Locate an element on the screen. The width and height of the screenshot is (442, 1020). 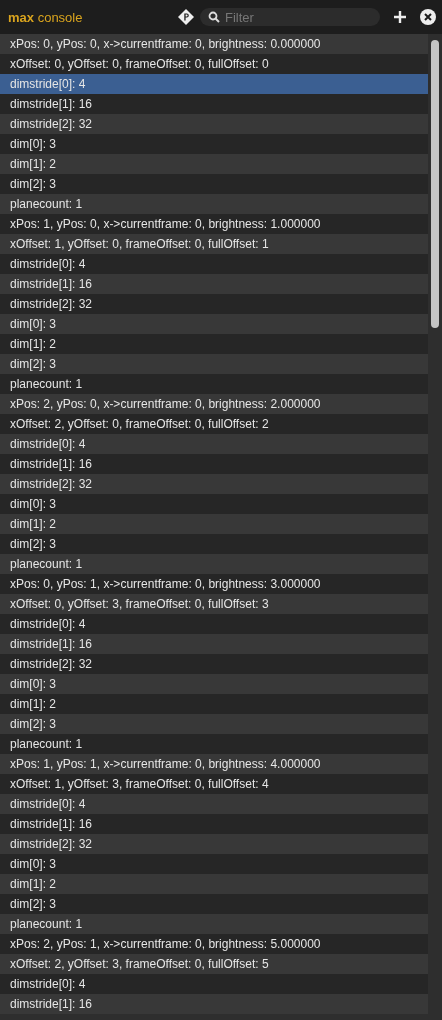
console-row: xOffset: 2, yOffset: 0, frameOffset: 0, fullOffset: 2 is located at coordinates (214, 424).